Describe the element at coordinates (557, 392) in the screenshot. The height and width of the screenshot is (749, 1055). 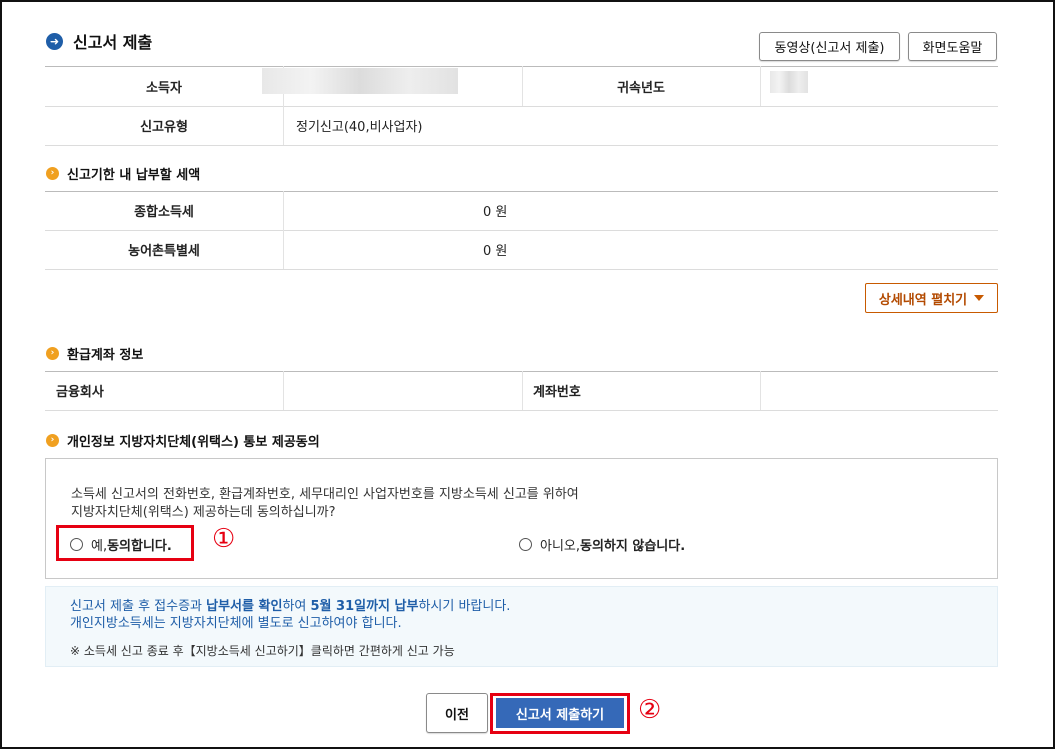
I see `account-label: 계좌번호` at that location.